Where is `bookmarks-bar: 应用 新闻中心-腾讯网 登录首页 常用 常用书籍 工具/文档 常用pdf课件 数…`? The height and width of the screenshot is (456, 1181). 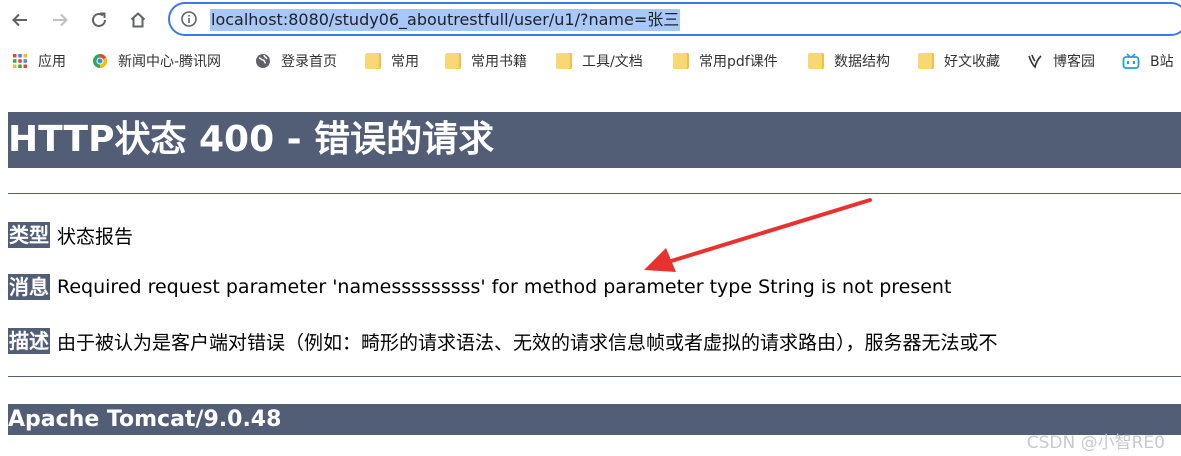 bookmarks-bar: 应用 新闻中心-腾讯网 登录首页 常用 常用书籍 工具/文档 常用pdf课件 数… is located at coordinates (590, 61).